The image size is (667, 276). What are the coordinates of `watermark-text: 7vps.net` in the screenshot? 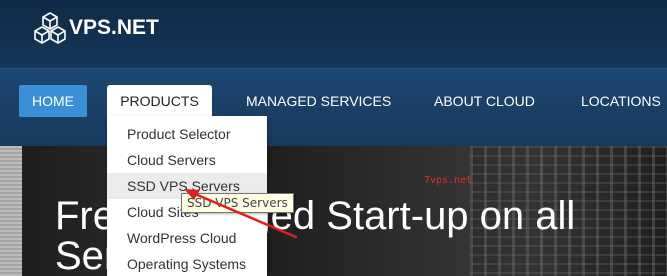 It's located at (448, 180).